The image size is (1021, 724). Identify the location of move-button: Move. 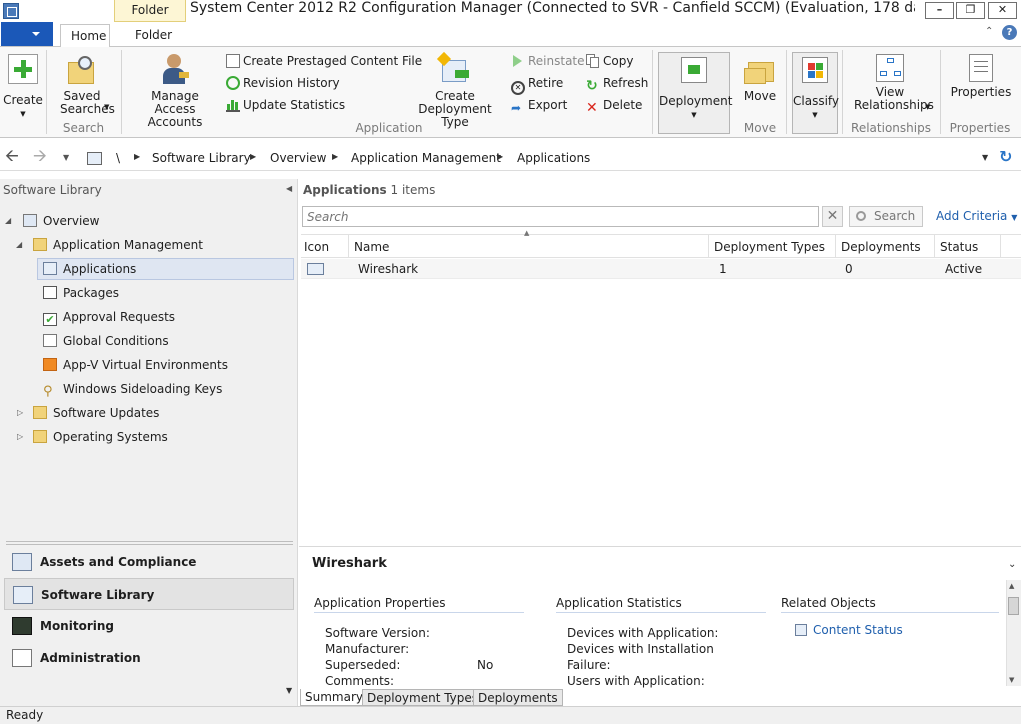
(760, 78).